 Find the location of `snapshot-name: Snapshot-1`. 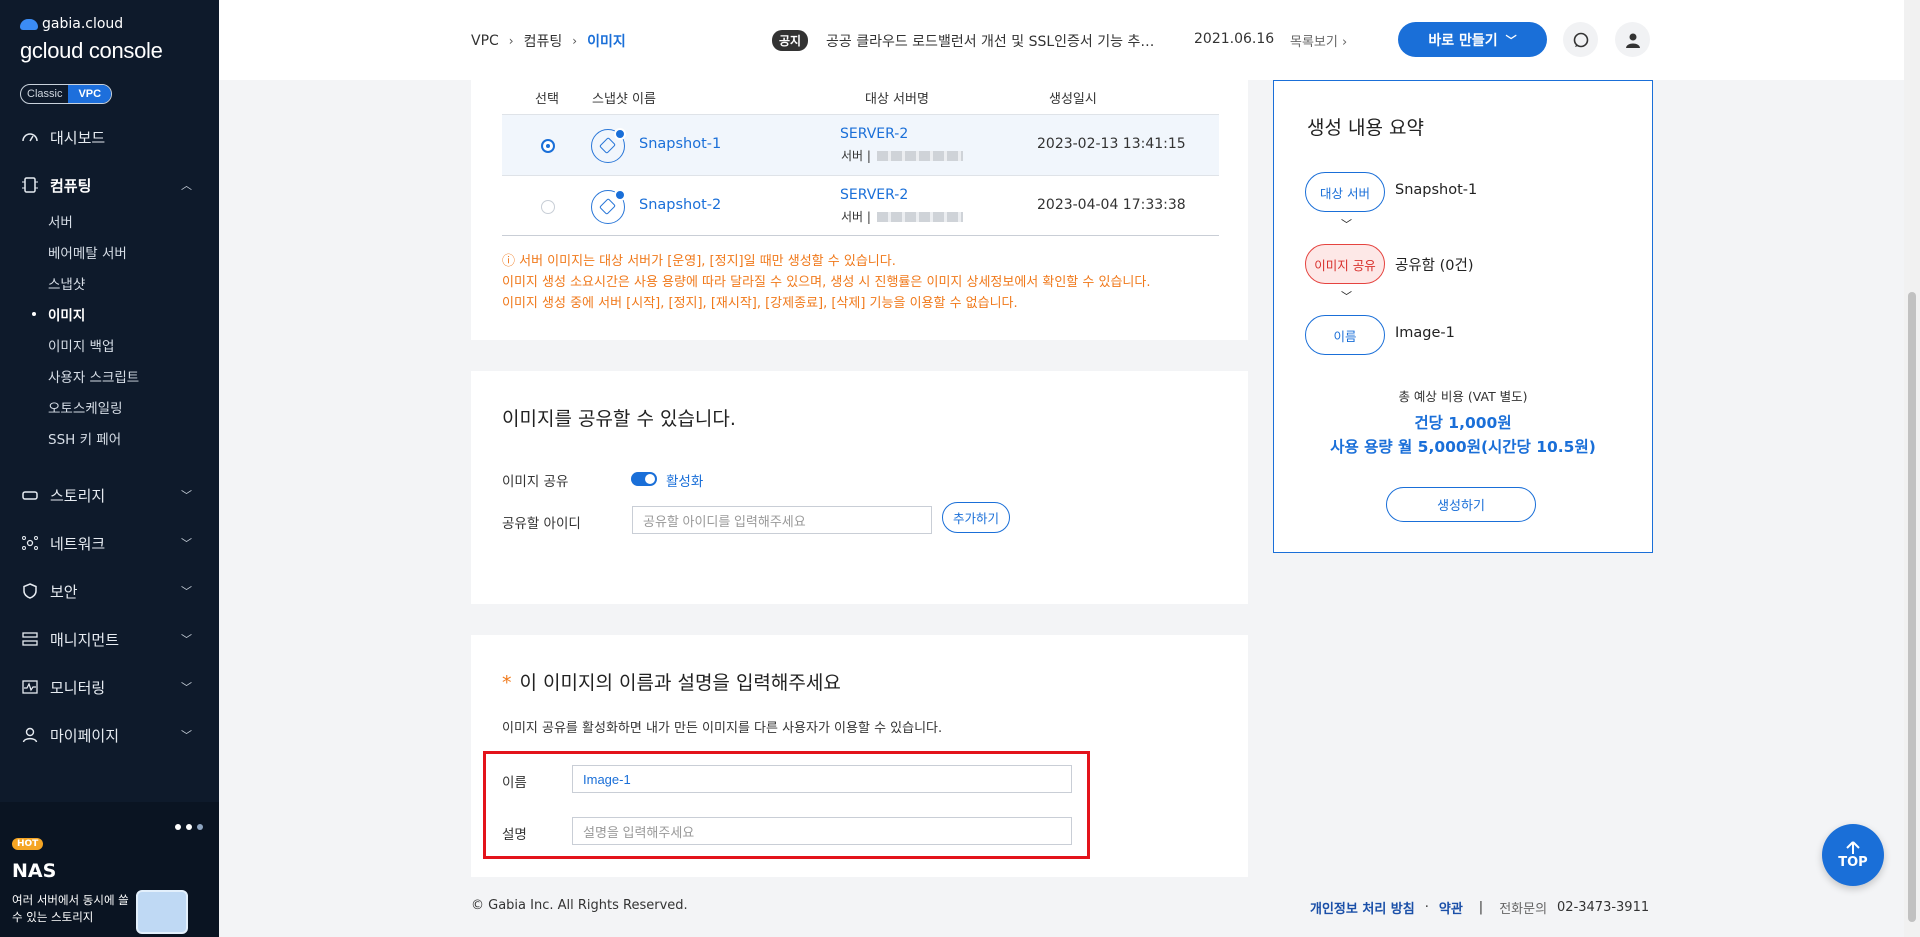

snapshot-name: Snapshot-1 is located at coordinates (680, 144).